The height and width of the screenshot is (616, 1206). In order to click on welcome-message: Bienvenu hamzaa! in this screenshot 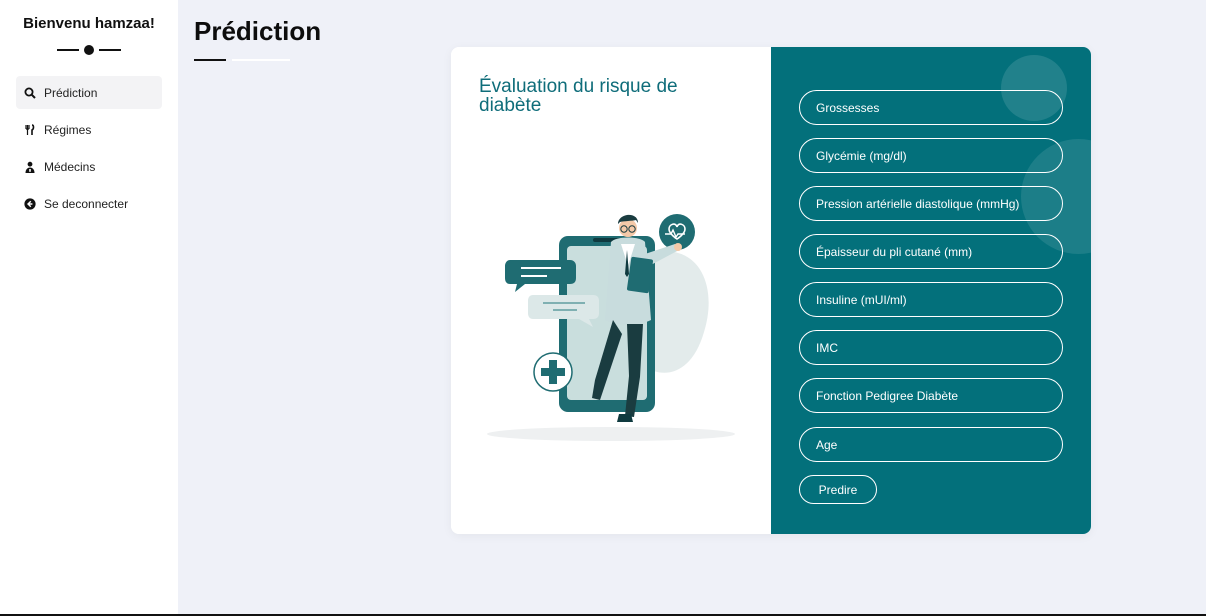, I will do `click(89, 23)`.